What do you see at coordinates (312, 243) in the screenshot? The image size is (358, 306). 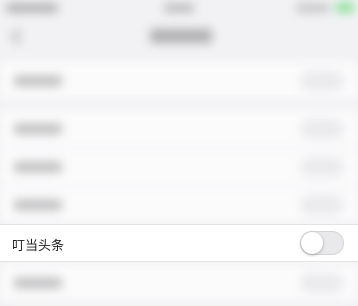 I see `toggle-knob` at bounding box center [312, 243].